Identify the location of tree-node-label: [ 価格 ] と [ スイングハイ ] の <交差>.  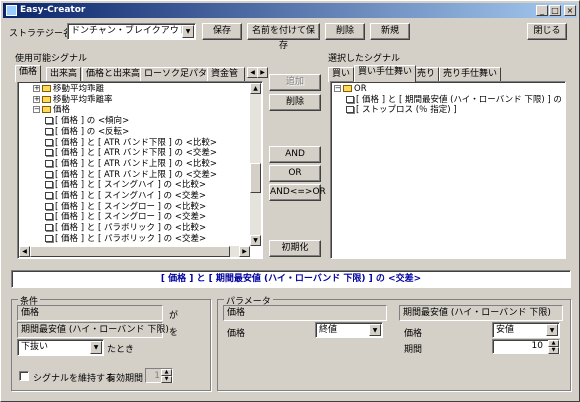
(130, 196).